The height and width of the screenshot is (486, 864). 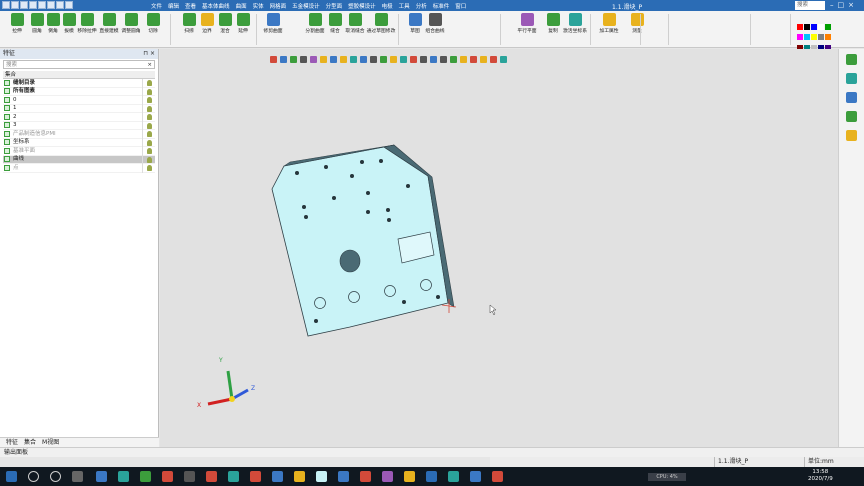 I want to click on output-panel-bar: 输出面板, so click(x=432, y=452).